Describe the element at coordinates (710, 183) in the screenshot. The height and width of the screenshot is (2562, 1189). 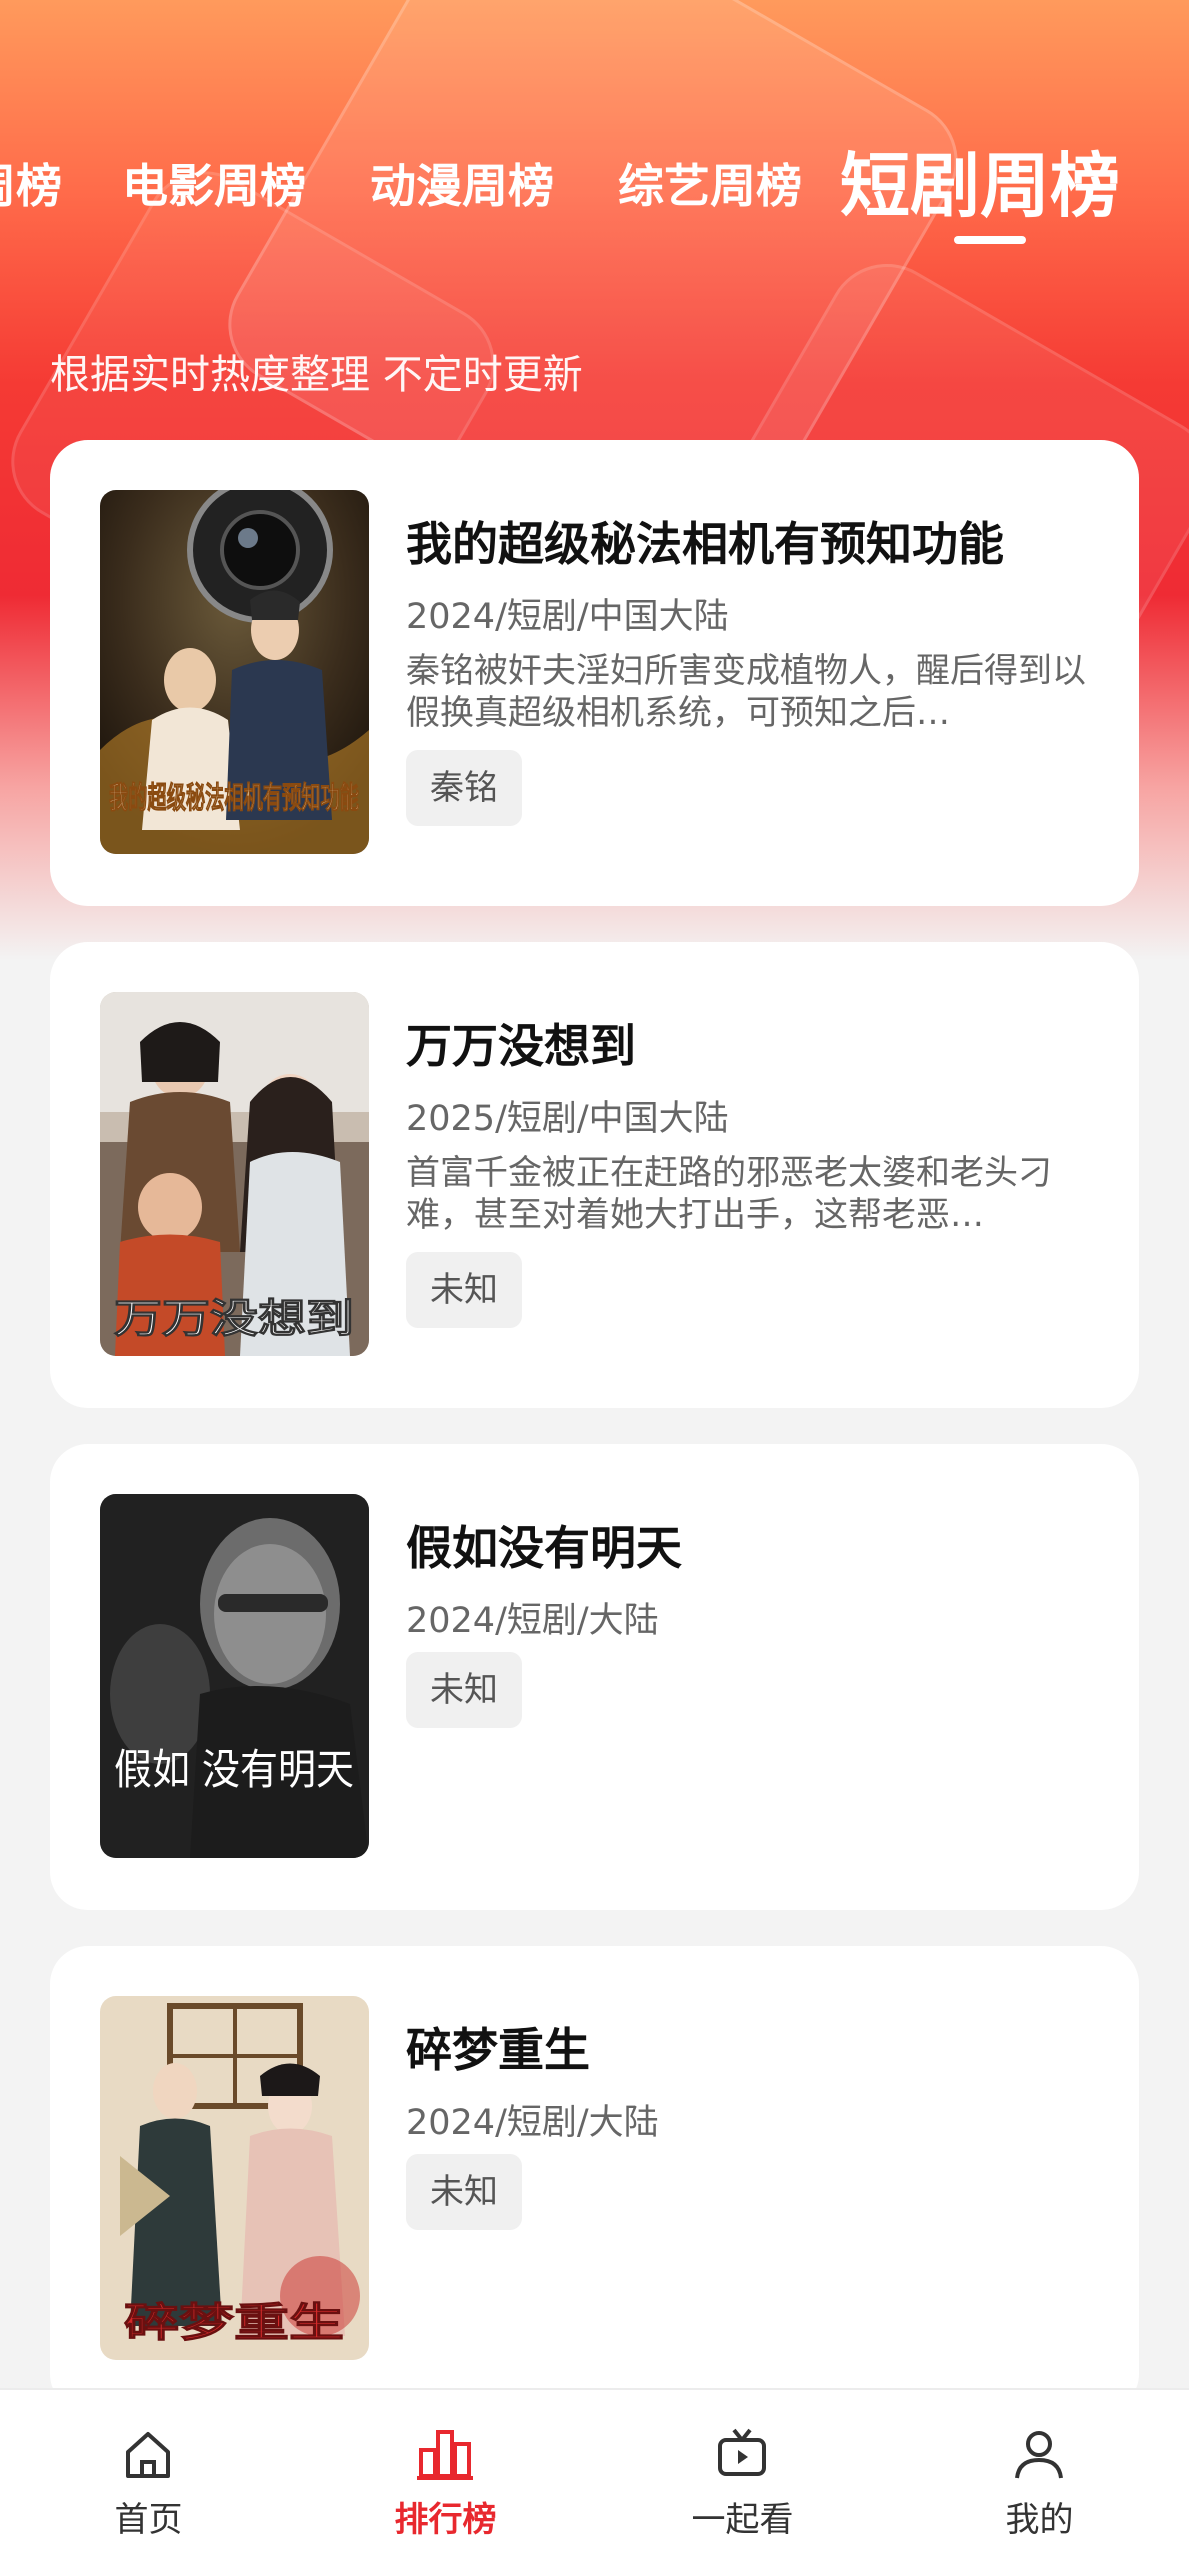
I see `tab-variety-weekly: 综艺周榜` at that location.